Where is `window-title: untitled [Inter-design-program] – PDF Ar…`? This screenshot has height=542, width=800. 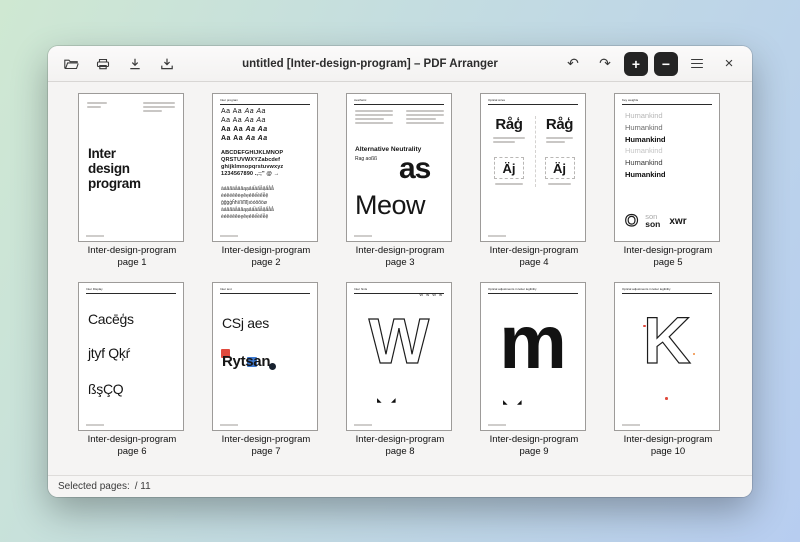 window-title: untitled [Inter-design-program] – PDF Ar… is located at coordinates (370, 63).